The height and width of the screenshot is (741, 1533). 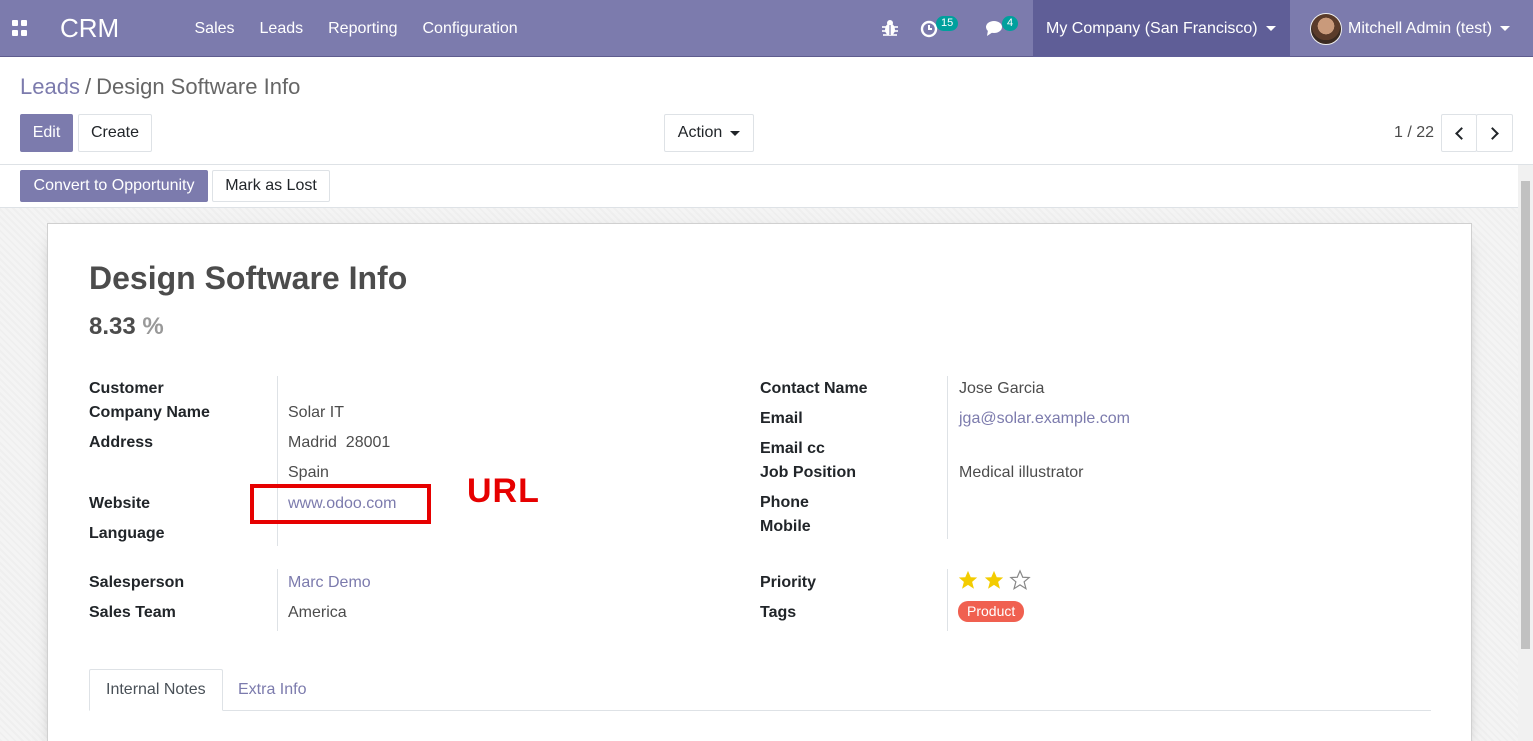 I want to click on mobile-label: Mobile, so click(x=785, y=526).